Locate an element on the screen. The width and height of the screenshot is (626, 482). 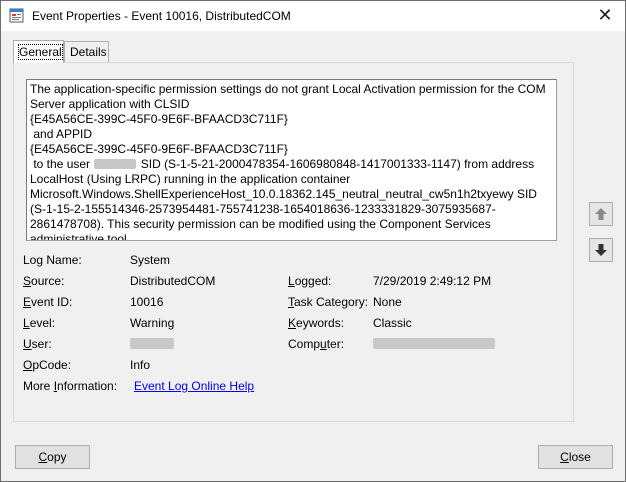
opcode-value: Info is located at coordinates (140, 365).